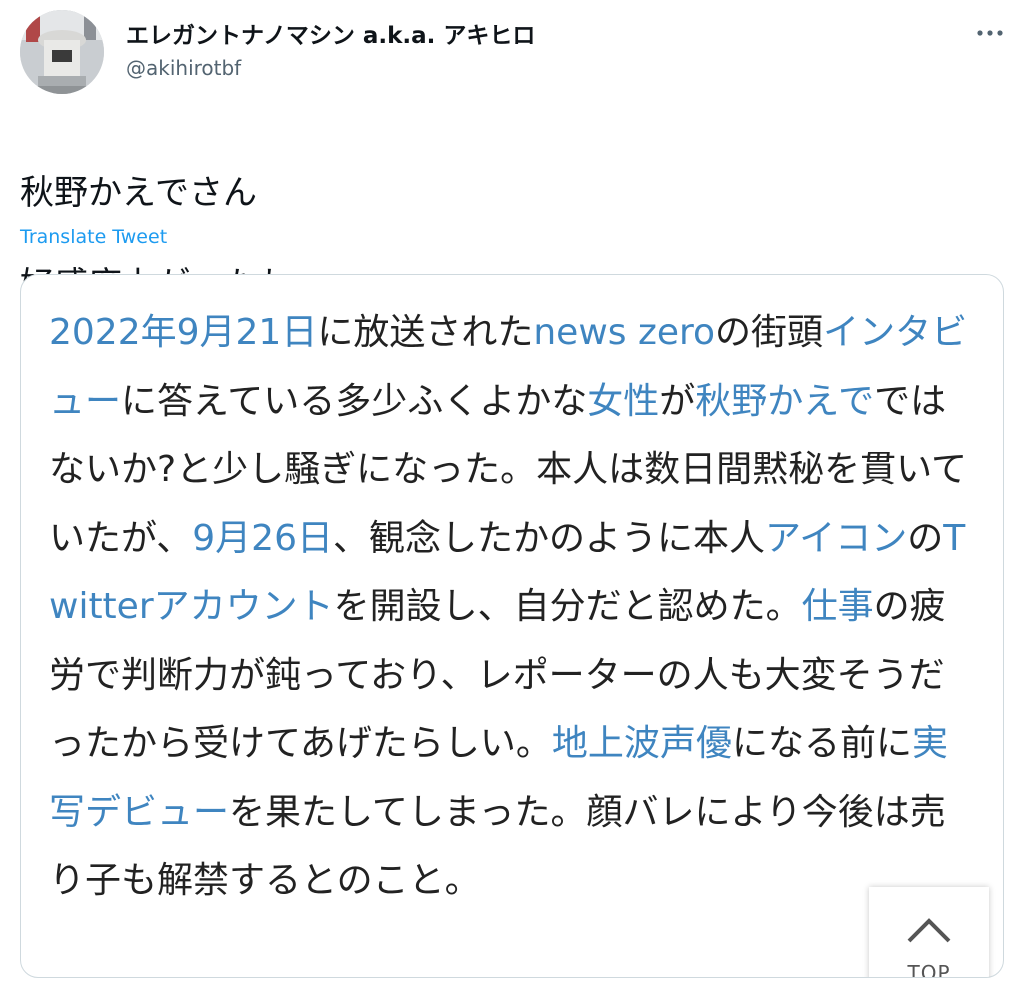 This screenshot has width=1024, height=989. I want to click on statue-photo-avatar, so click(62, 52).